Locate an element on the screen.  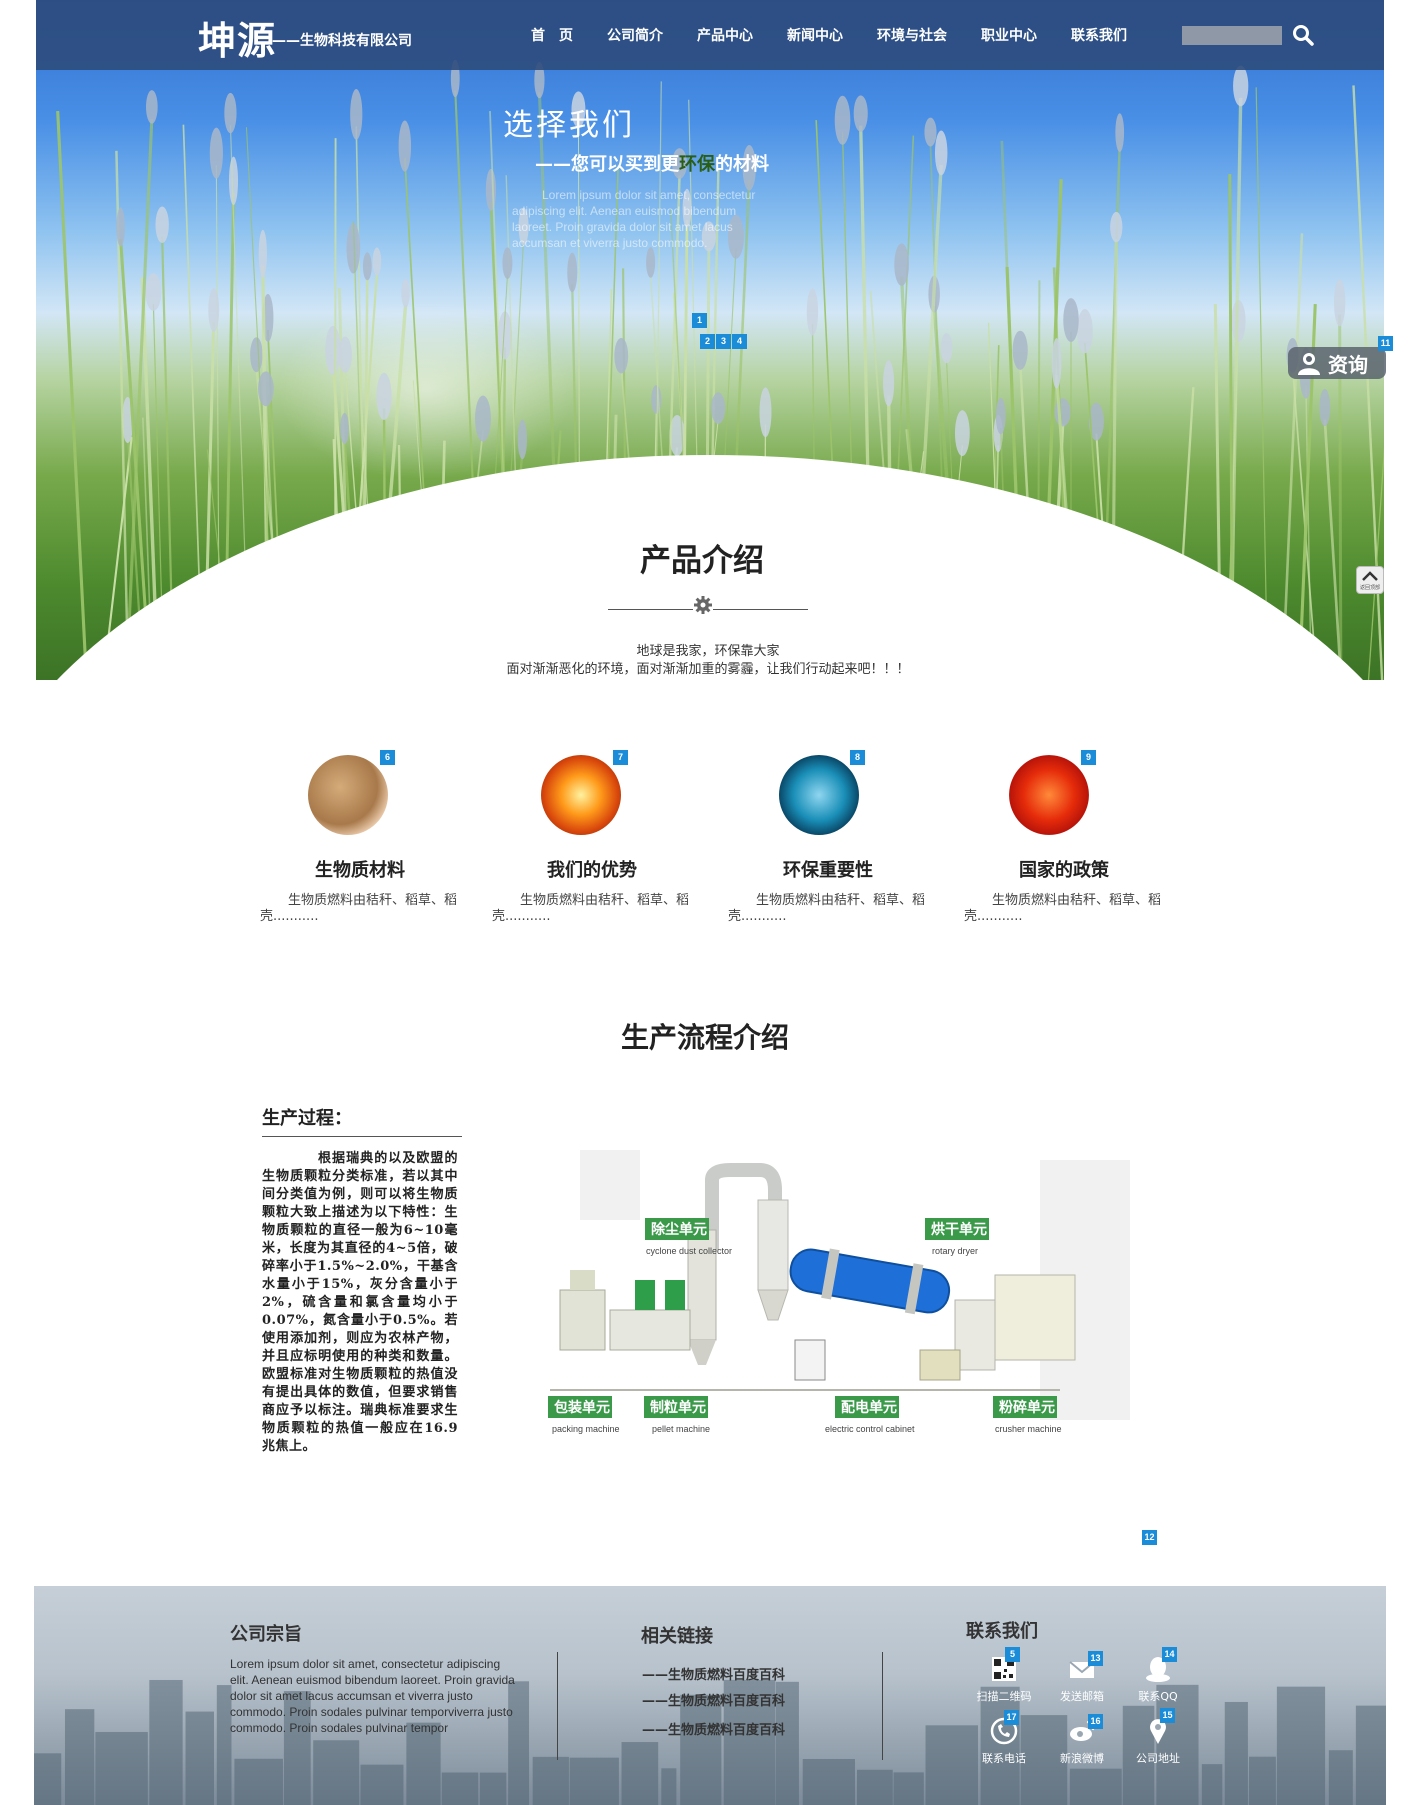
card-title: 环保重要性 is located at coordinates (828, 870).